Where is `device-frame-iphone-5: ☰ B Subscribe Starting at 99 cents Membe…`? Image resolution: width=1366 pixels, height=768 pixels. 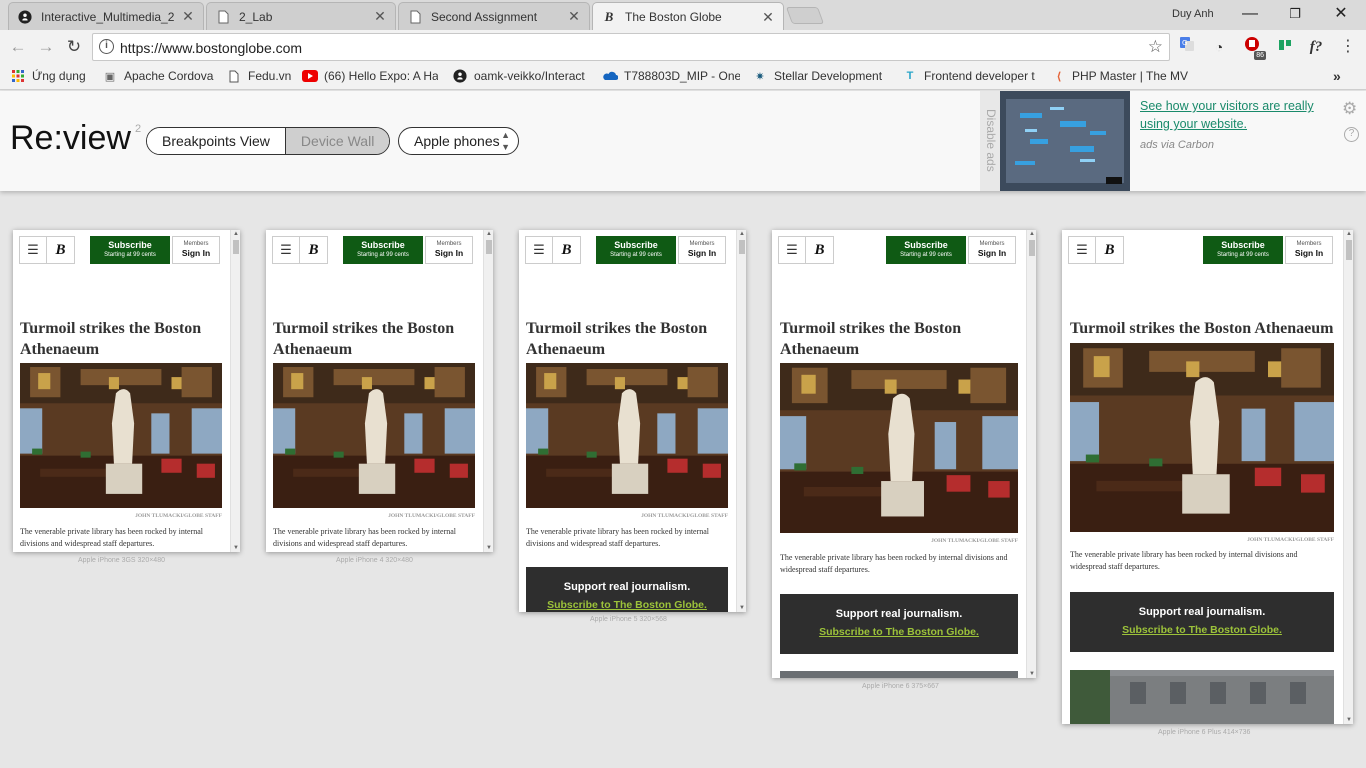 device-frame-iphone-5: ☰ B Subscribe Starting at 99 cents Membe… is located at coordinates (632, 421).